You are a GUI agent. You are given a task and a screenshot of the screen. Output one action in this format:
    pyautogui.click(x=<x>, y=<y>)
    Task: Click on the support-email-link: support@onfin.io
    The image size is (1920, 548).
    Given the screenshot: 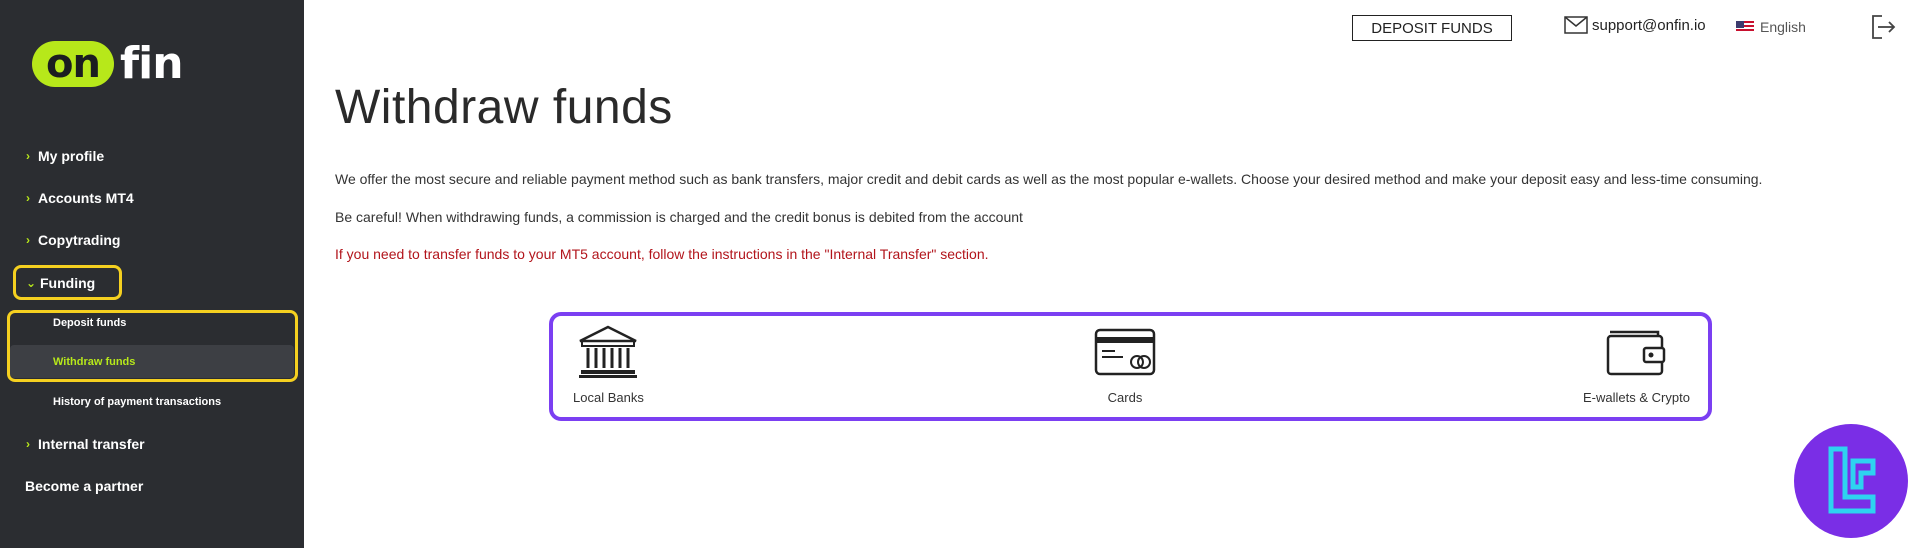 What is the action you would take?
    pyautogui.click(x=1635, y=25)
    